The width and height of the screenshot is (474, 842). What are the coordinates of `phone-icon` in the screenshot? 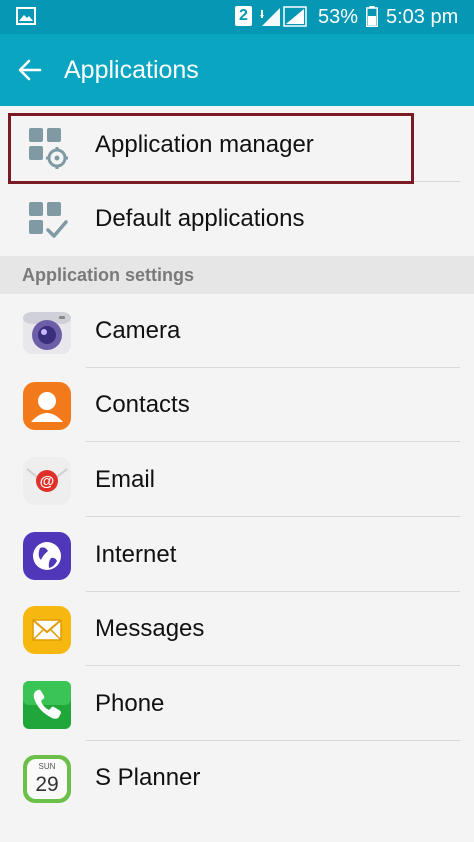 It's located at (47, 705).